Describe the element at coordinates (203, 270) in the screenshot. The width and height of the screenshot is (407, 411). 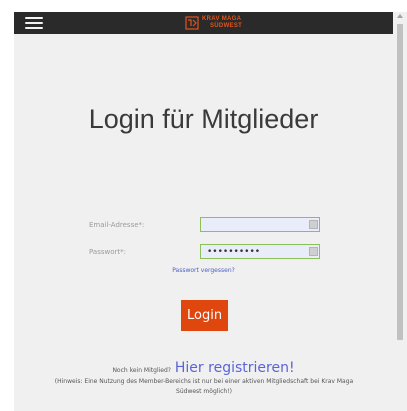
I see `forgot-password-link: Passwort vergessen?` at that location.